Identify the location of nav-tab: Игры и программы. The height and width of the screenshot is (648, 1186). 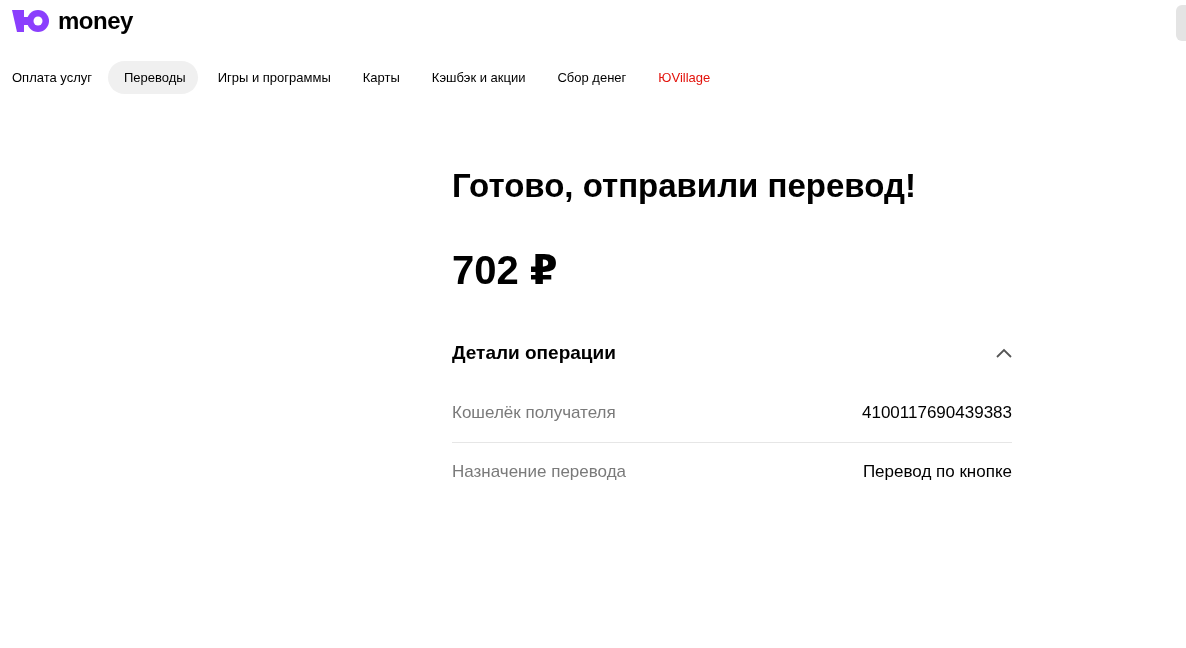
(272, 77).